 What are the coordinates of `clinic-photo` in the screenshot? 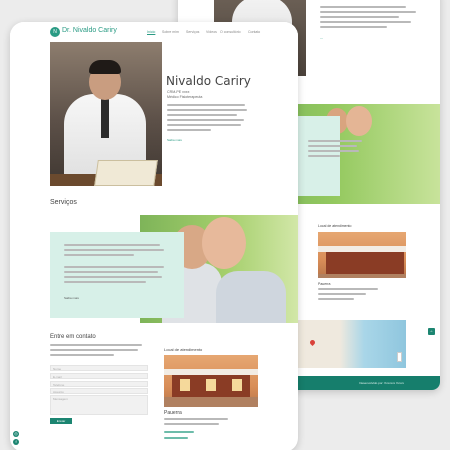 It's located at (211, 381).